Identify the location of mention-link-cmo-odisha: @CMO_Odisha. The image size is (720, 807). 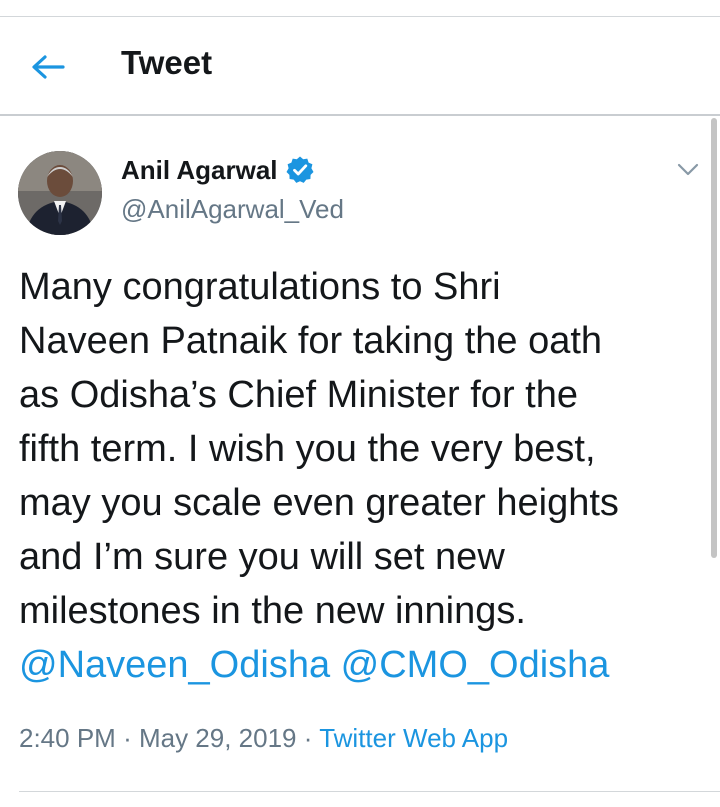
(475, 665).